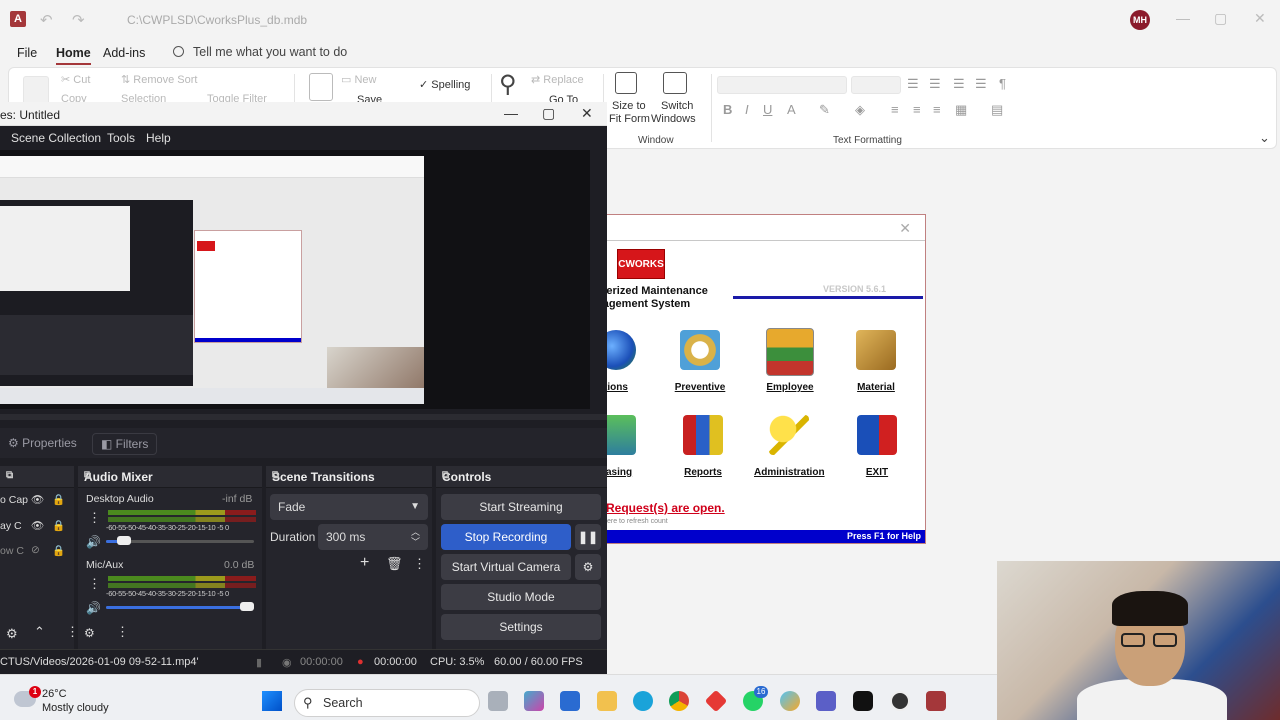 The width and height of the screenshot is (1280, 720). Describe the element at coordinates (54, 694) in the screenshot. I see `weather-temp: 26°C` at that location.